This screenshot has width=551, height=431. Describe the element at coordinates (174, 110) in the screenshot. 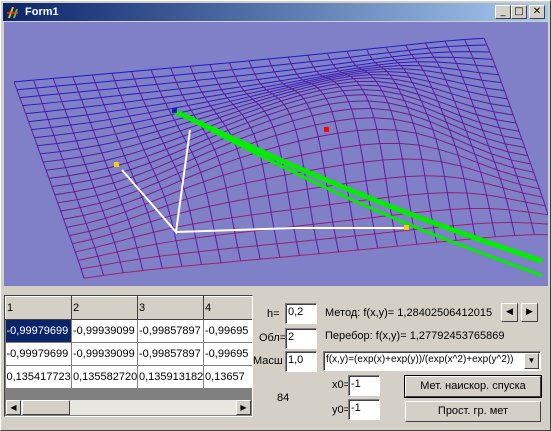

I see `start-marker` at that location.